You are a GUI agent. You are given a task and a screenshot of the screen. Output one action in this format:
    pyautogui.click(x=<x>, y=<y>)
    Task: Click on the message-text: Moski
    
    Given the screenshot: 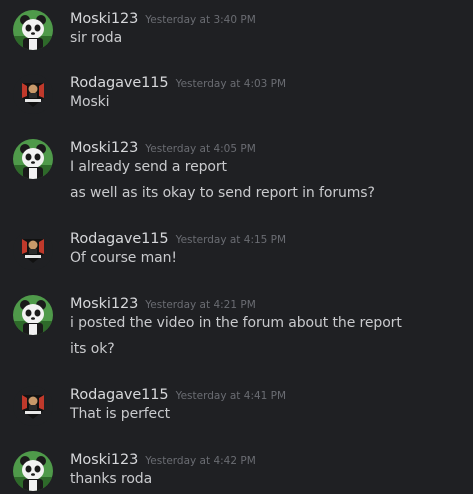 What is the action you would take?
    pyautogui.click(x=90, y=102)
    